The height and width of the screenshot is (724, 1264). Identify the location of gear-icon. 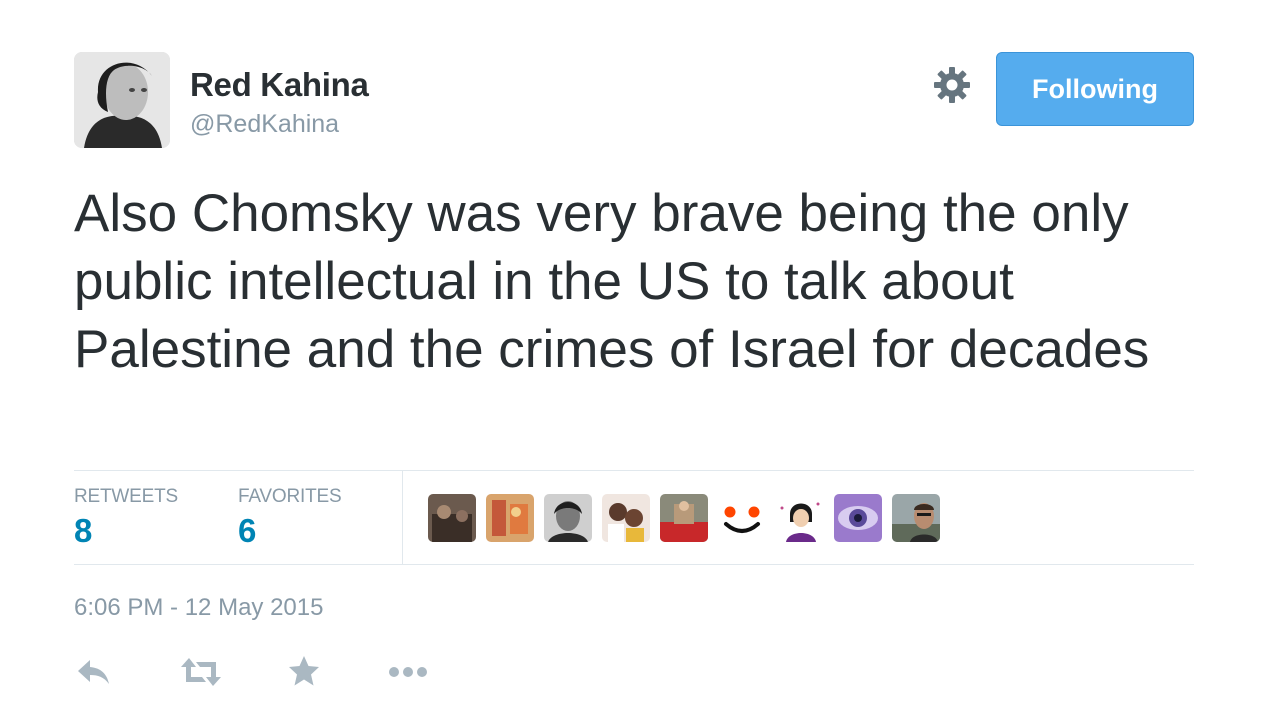
(952, 85).